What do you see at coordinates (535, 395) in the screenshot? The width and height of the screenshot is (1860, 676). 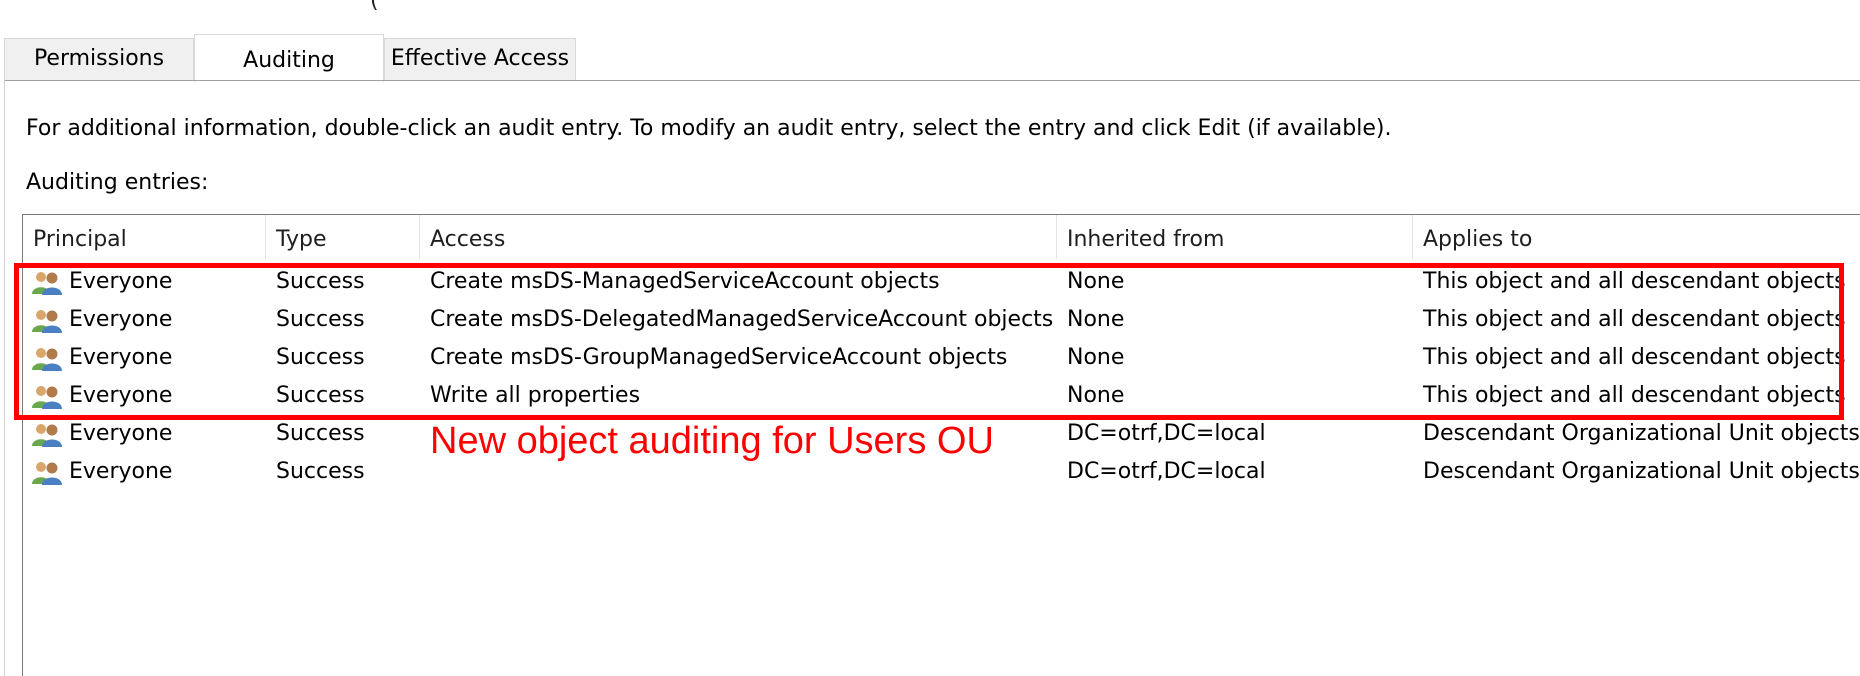 I see `cell-access: Write all properties` at bounding box center [535, 395].